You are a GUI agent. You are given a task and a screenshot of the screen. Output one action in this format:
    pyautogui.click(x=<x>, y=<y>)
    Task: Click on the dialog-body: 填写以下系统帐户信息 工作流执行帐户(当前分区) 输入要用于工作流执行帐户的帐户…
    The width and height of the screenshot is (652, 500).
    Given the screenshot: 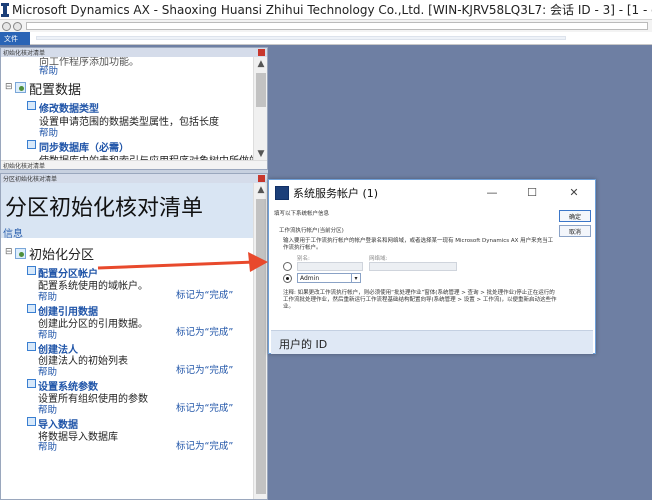 What is the action you would take?
    pyautogui.click(x=414, y=267)
    